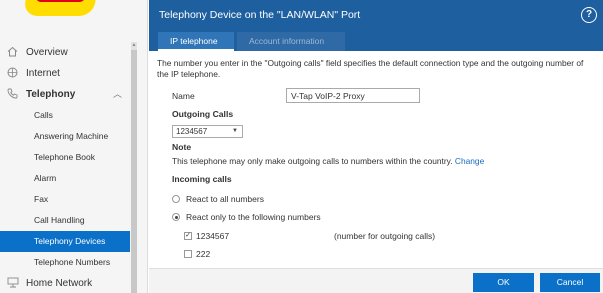 The height and width of the screenshot is (293, 603). Describe the element at coordinates (188, 254) in the screenshot. I see `checkbox-unchecked` at that location.